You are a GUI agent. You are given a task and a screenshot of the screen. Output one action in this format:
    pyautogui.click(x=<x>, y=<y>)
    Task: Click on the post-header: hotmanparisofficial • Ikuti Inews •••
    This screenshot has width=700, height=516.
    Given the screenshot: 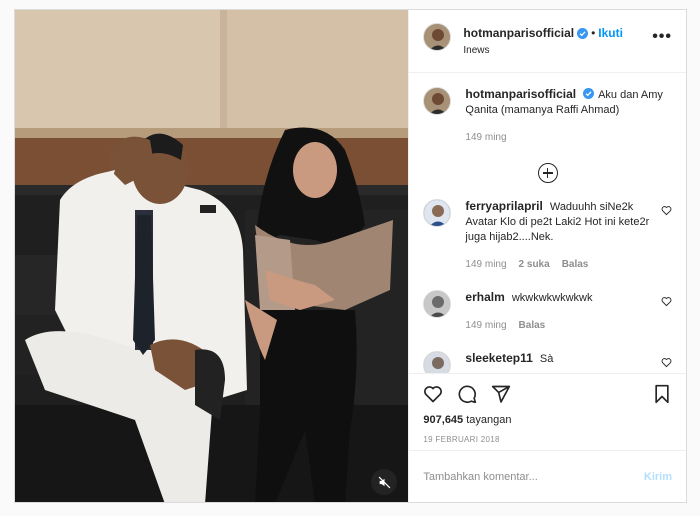 What is the action you would take?
    pyautogui.click(x=547, y=41)
    